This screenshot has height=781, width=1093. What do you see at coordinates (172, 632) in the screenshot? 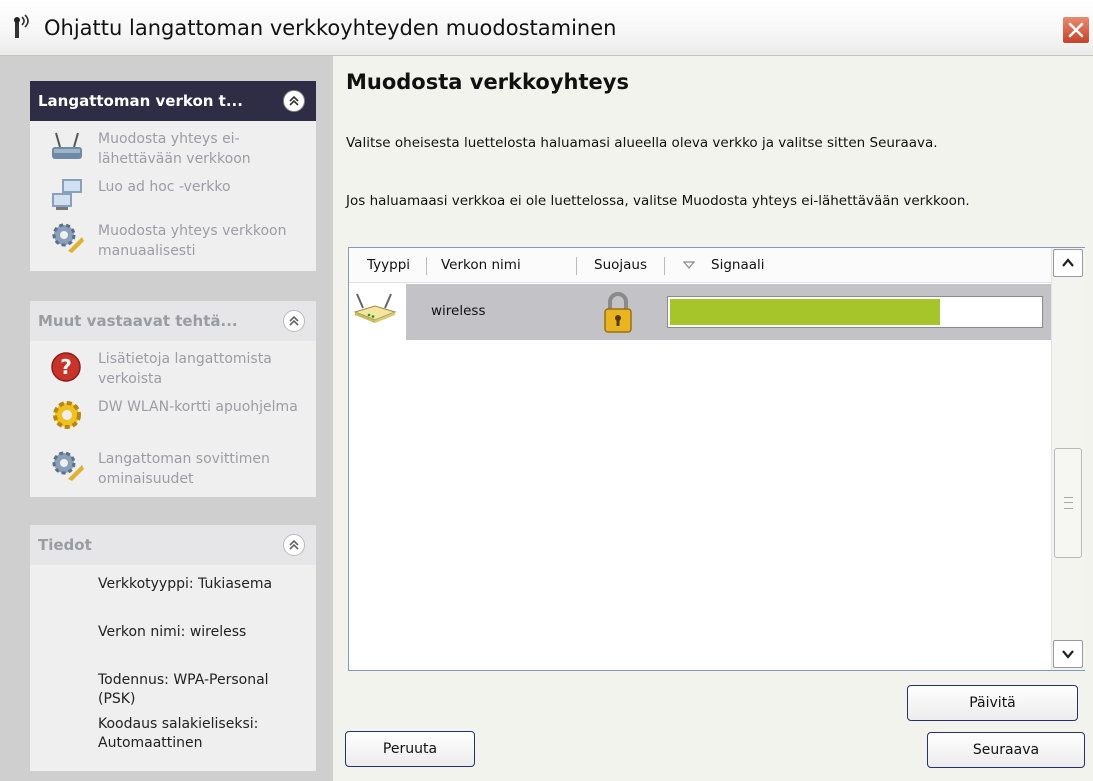
I see `network-name-info: Verkon nimi: wireless` at bounding box center [172, 632].